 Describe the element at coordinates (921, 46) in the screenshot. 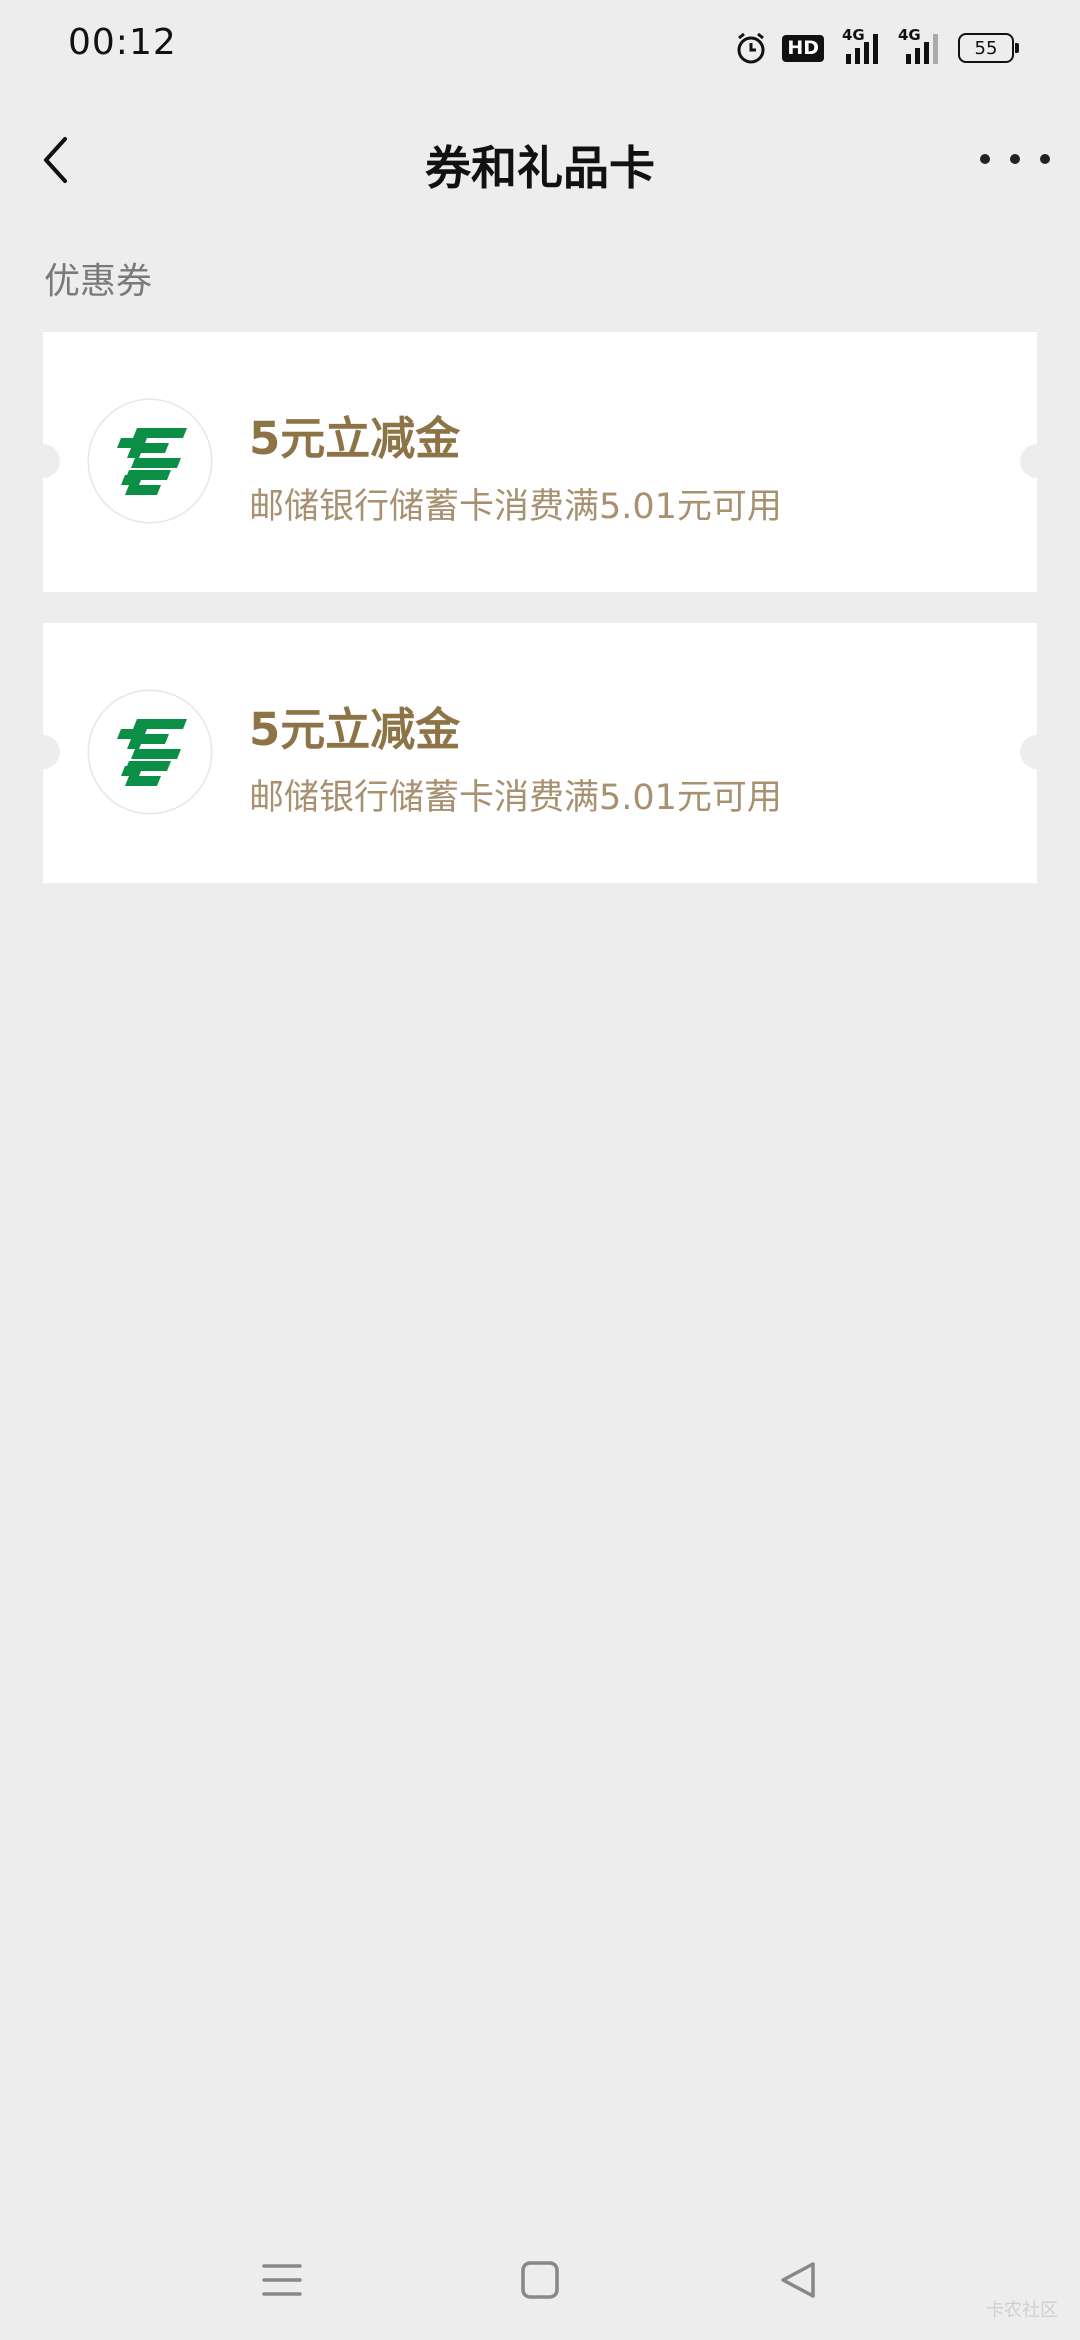

I see `signal-4g-icon-2: 4G` at that location.